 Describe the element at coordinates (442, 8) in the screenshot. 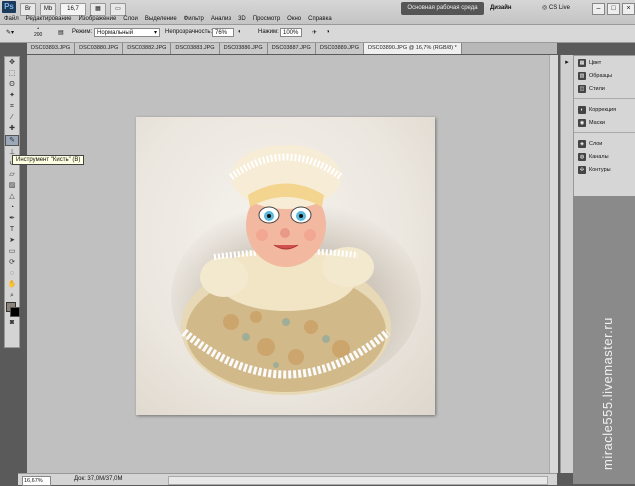

I see `workspace-button: Основная рабочая среда` at that location.